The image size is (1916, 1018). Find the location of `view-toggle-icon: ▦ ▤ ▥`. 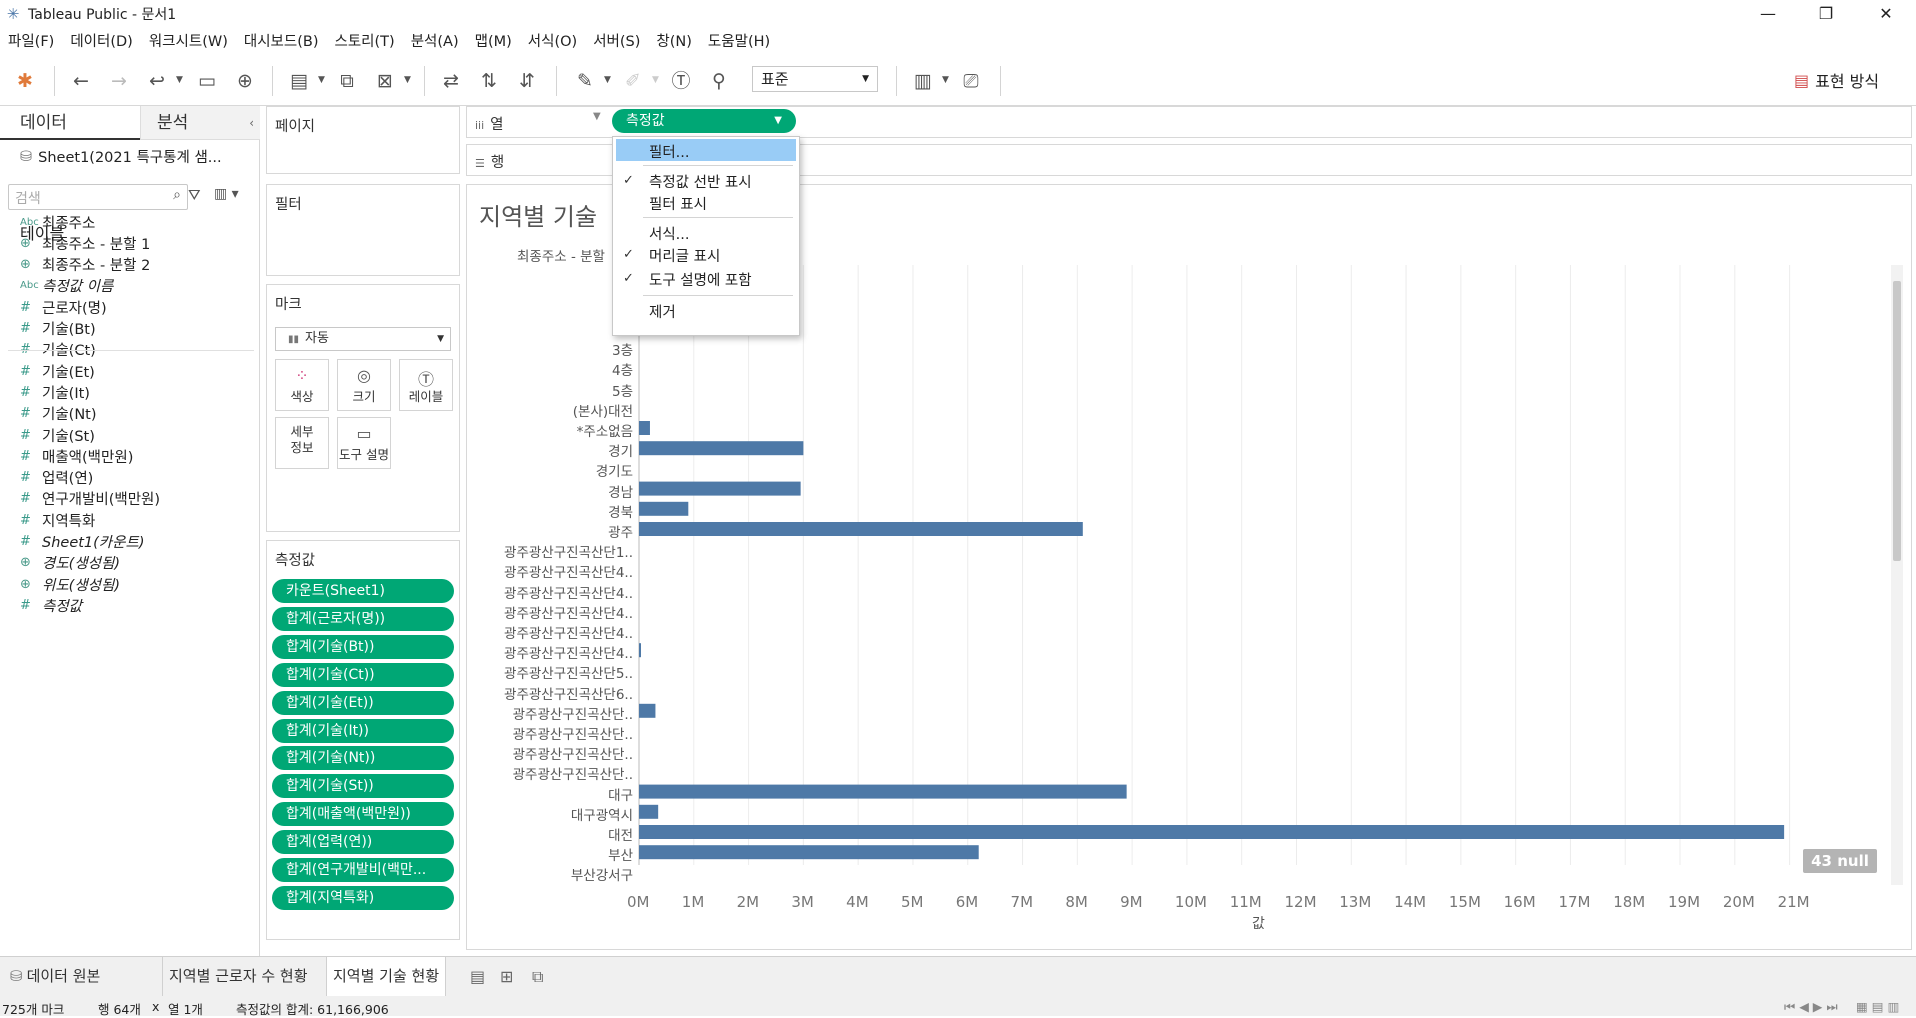

view-toggle-icon: ▦ ▤ ▥ is located at coordinates (1877, 1006).